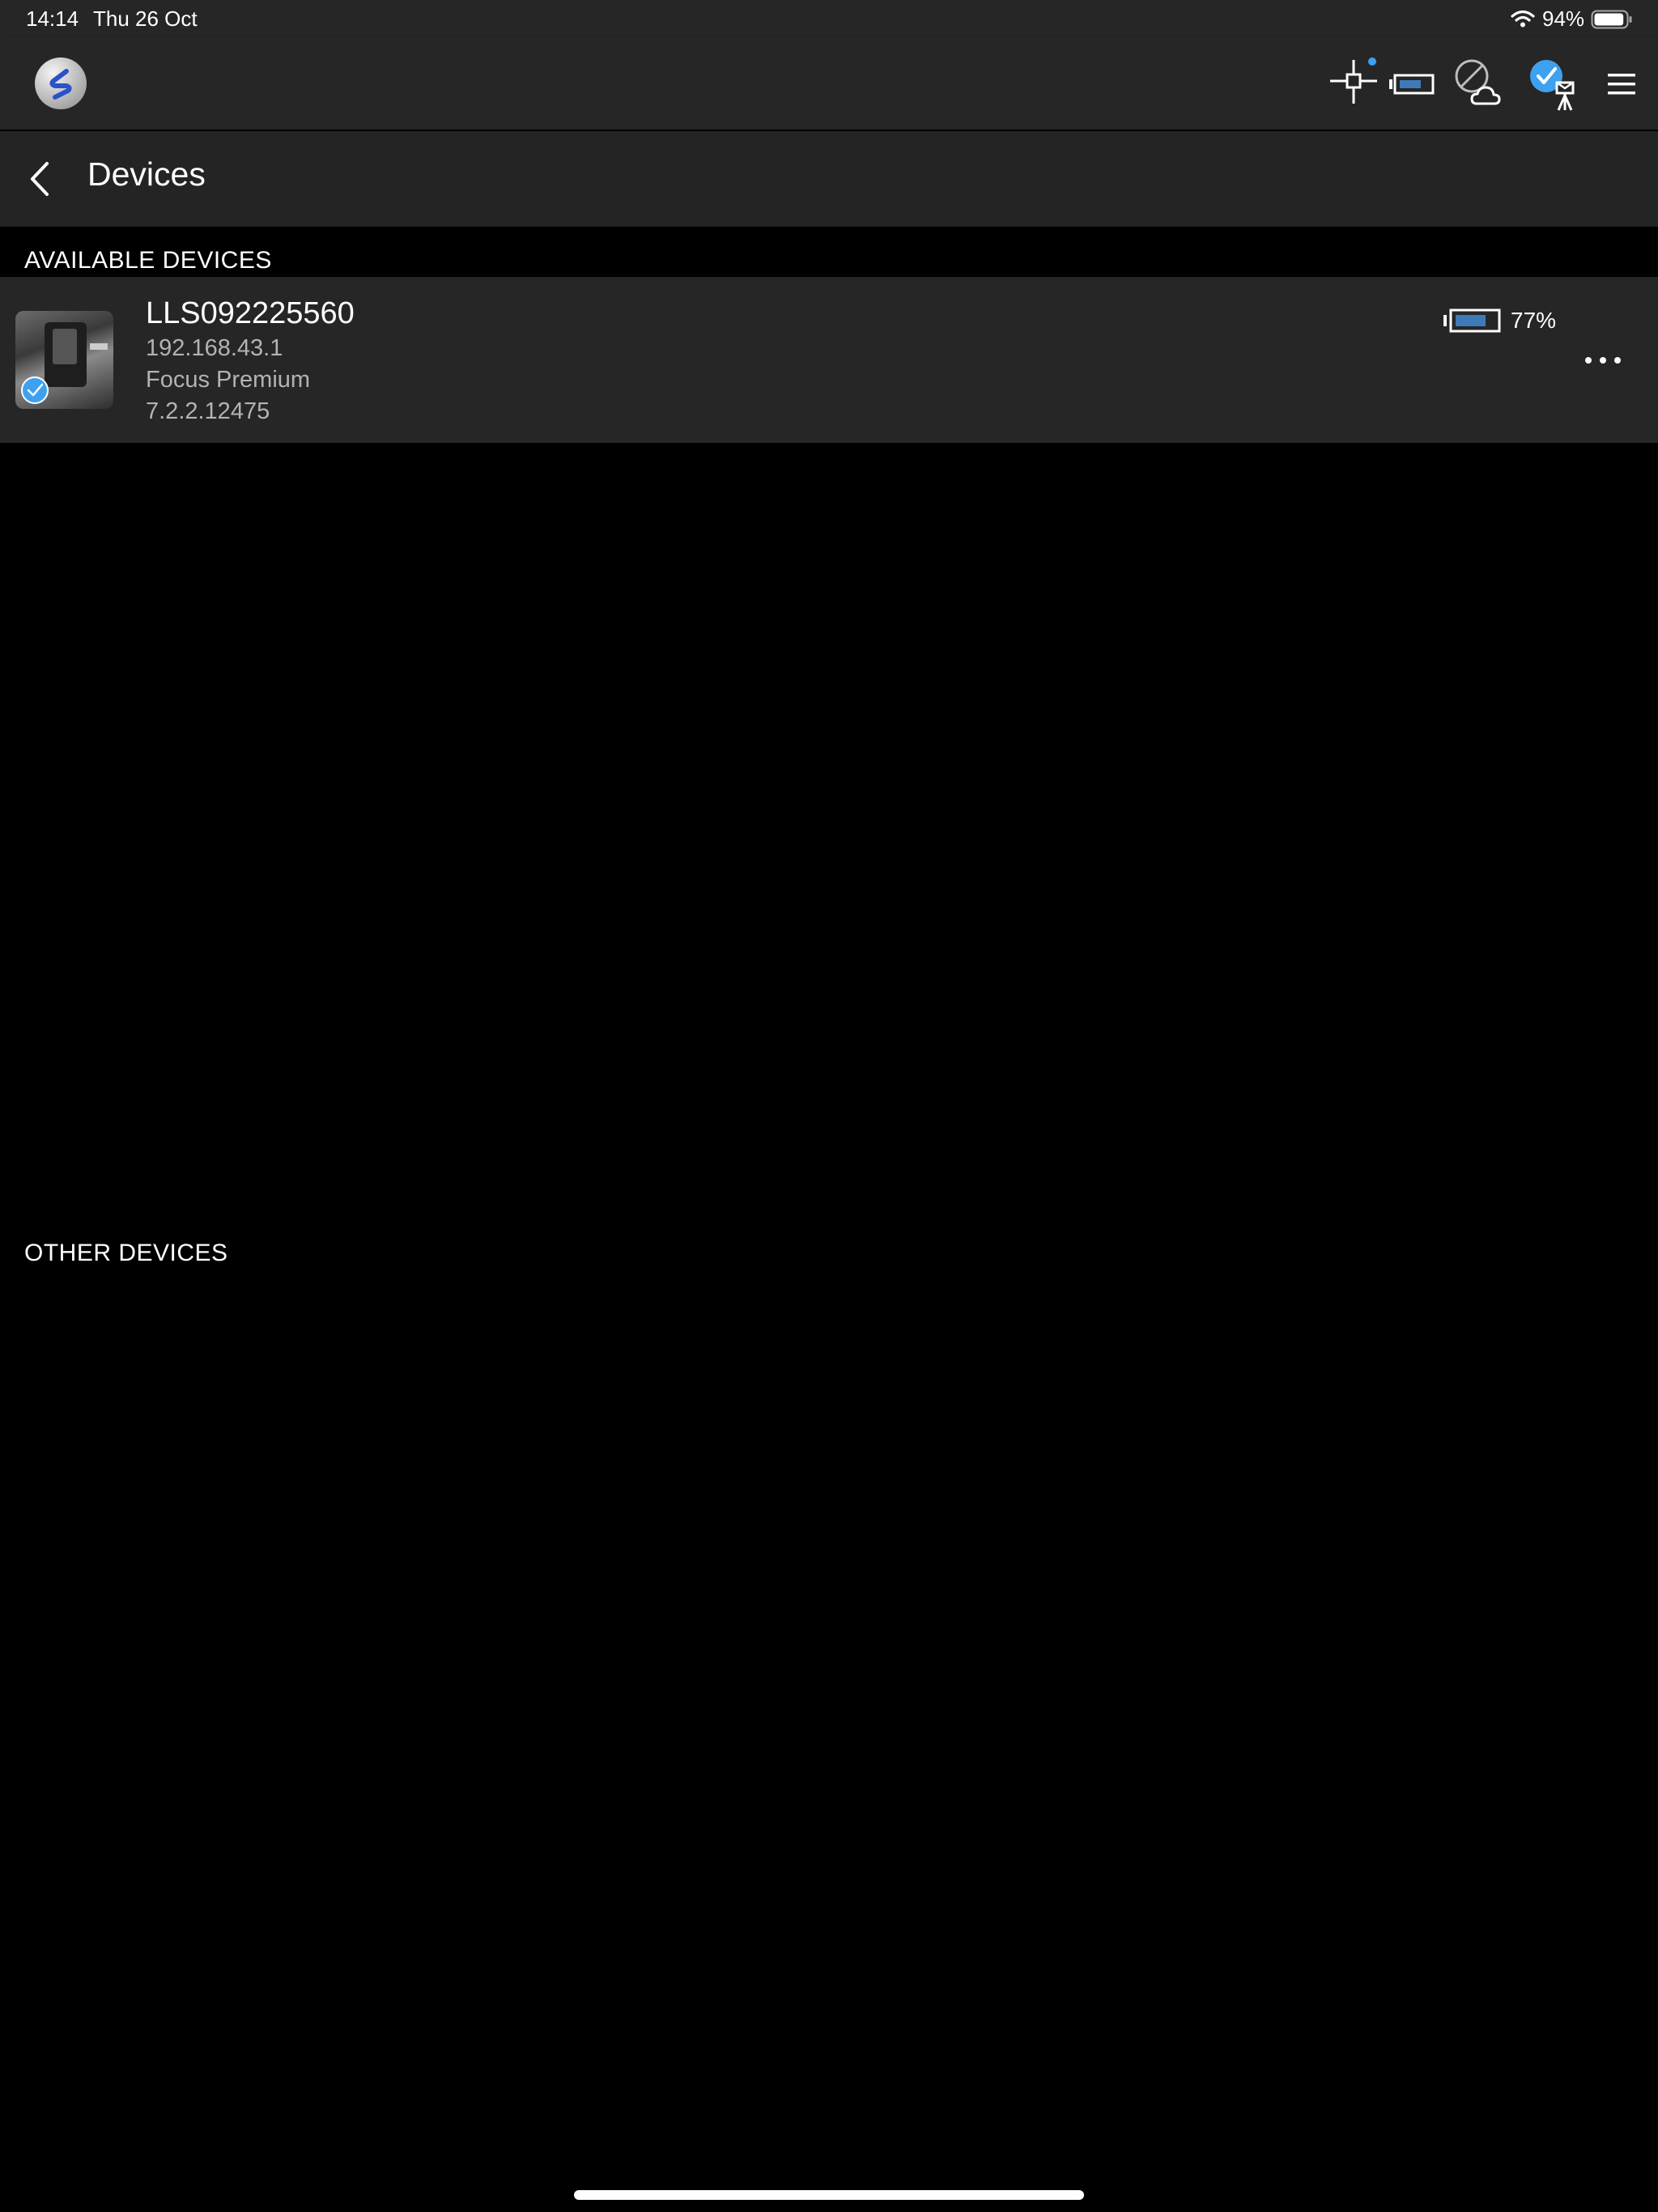  Describe the element at coordinates (64, 360) in the screenshot. I see `device-thumbnail` at that location.